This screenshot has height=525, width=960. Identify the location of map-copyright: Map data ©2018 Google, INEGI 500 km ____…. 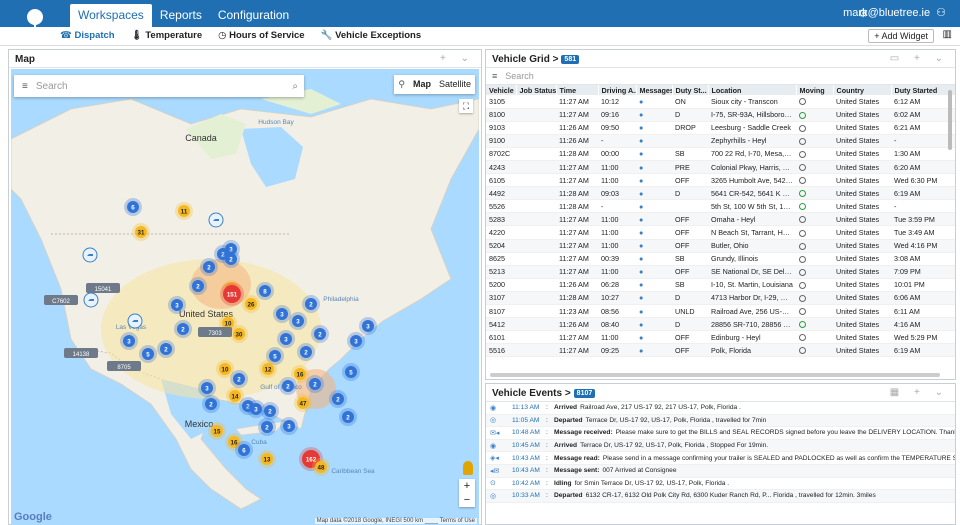
(395, 521).